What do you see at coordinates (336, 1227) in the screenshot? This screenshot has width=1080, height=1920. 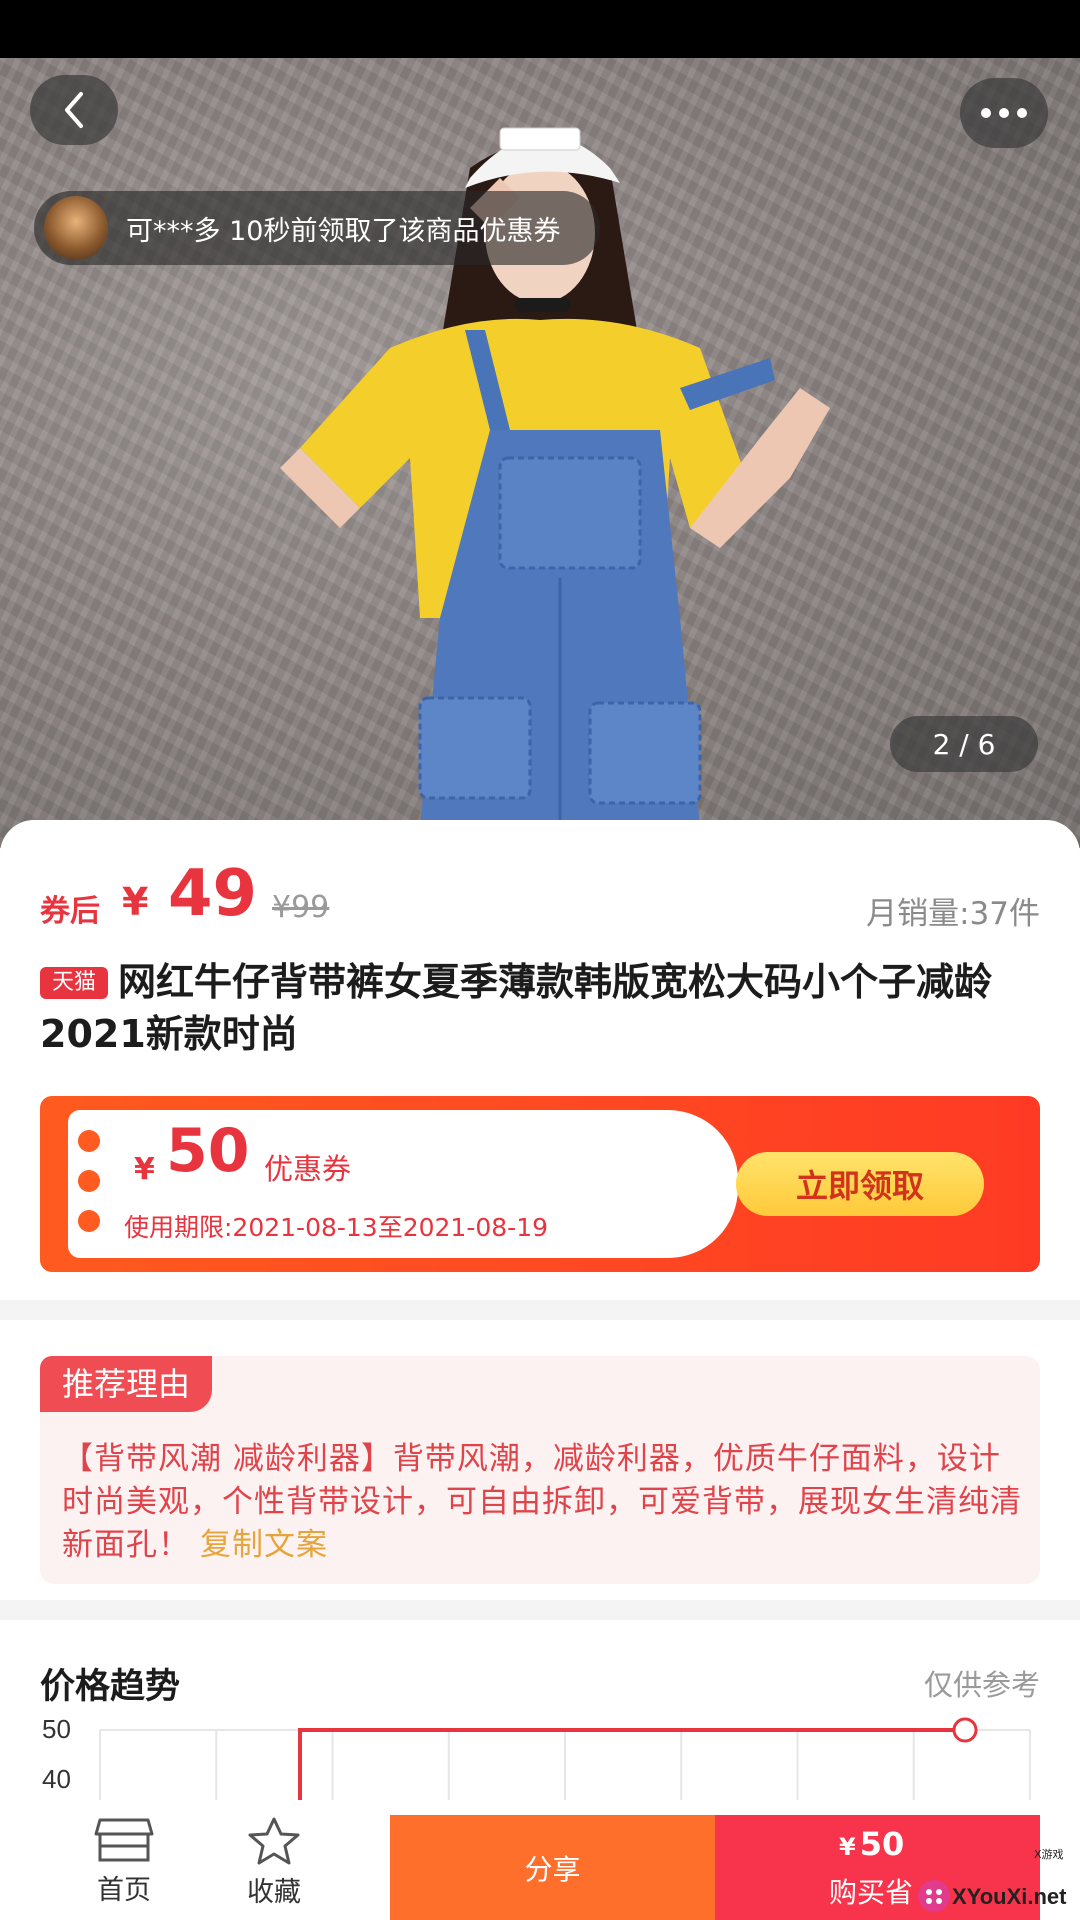 I see `coupon-validity: 使用期限:2021-08-13至2021-08-19` at bounding box center [336, 1227].